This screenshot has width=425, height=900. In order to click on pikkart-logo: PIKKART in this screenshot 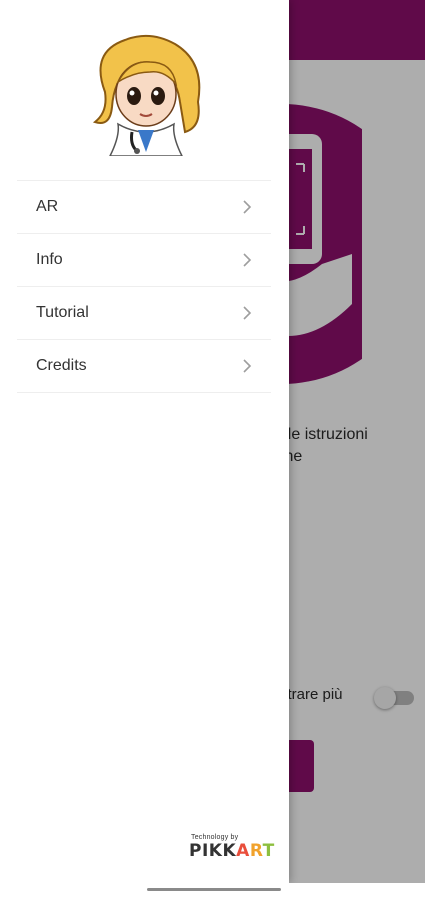, I will do `click(232, 851)`.